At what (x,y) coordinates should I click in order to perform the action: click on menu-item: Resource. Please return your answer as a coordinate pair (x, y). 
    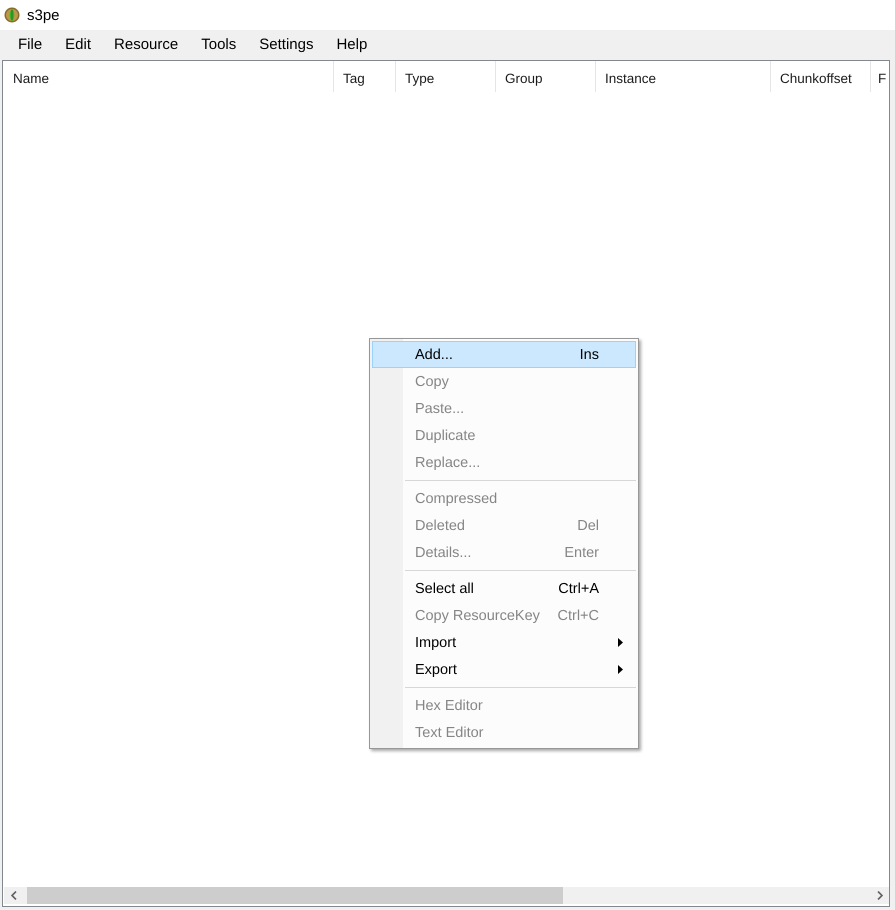
    Looking at the image, I should click on (146, 45).